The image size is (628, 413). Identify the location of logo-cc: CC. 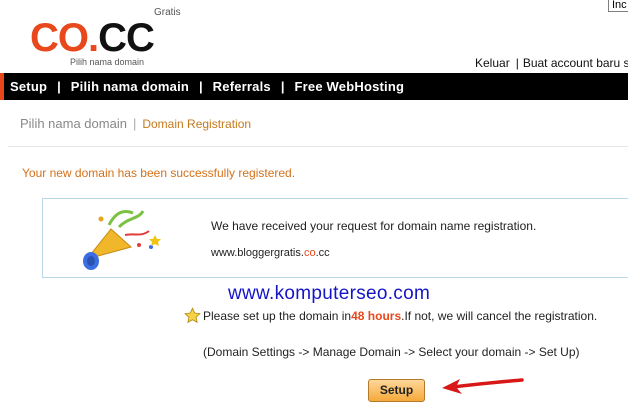
(126, 38).